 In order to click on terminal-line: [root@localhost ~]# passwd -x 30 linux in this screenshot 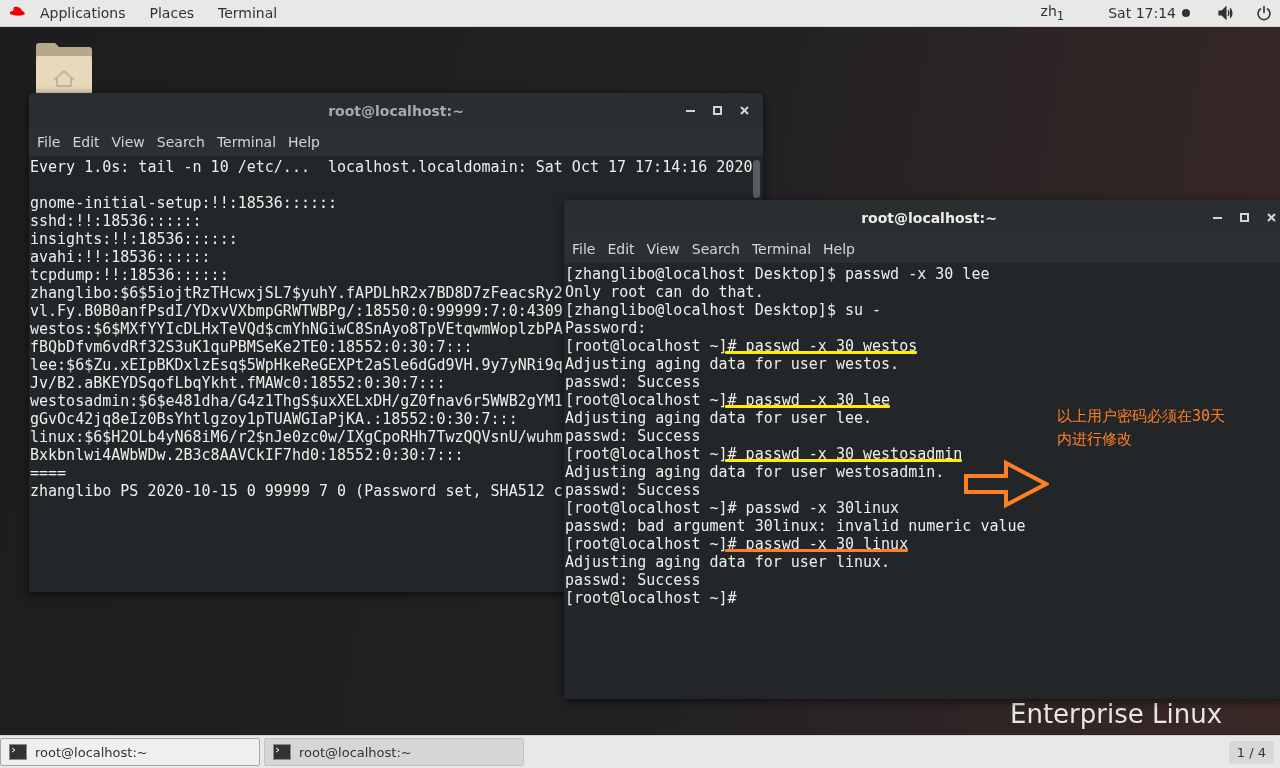, I will do `click(737, 544)`.